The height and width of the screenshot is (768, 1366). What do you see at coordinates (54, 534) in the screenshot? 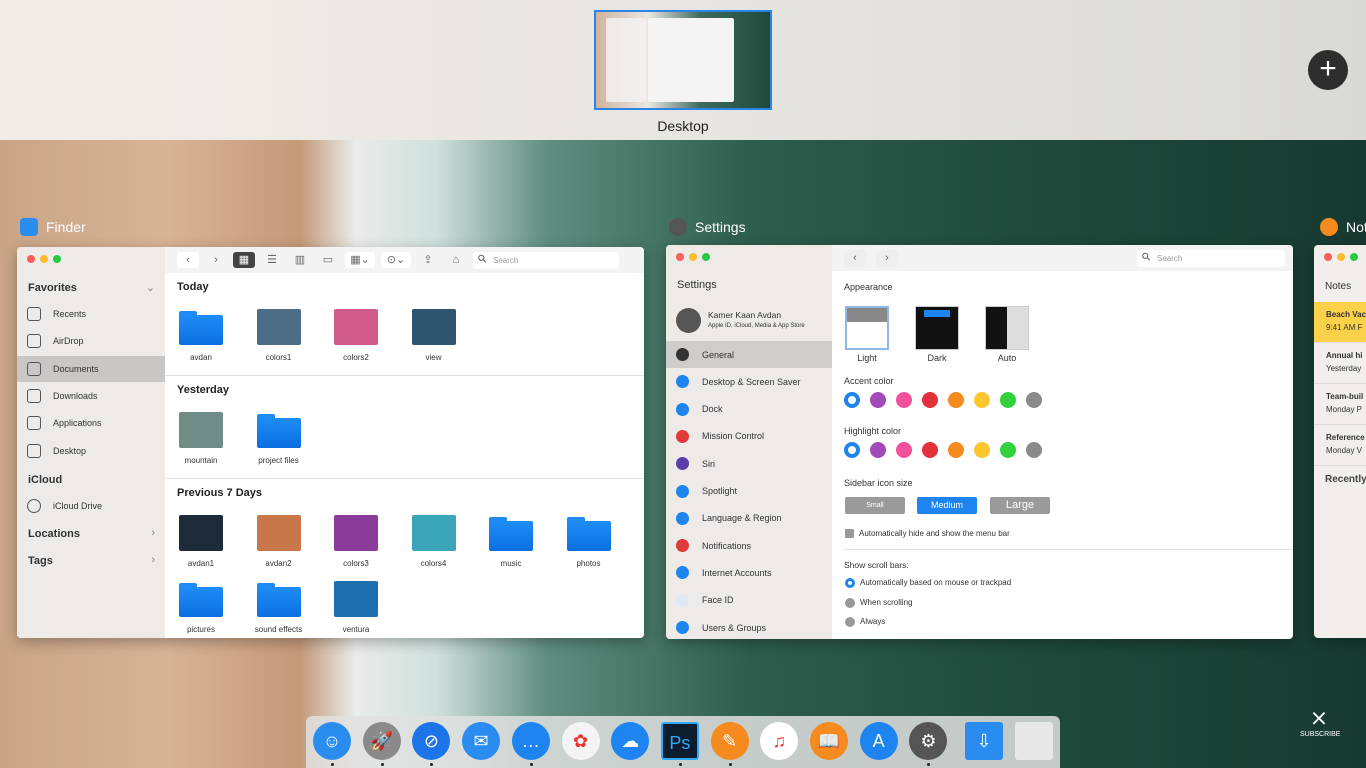
I see `locations-header: Locations` at bounding box center [54, 534].